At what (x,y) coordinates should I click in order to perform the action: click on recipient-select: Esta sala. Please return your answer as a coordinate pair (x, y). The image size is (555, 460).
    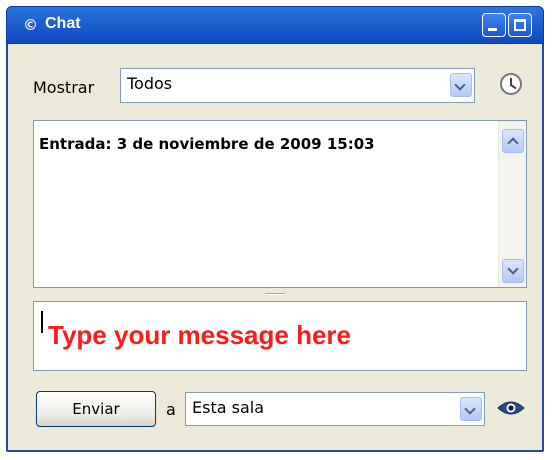
    Looking at the image, I should click on (335, 409).